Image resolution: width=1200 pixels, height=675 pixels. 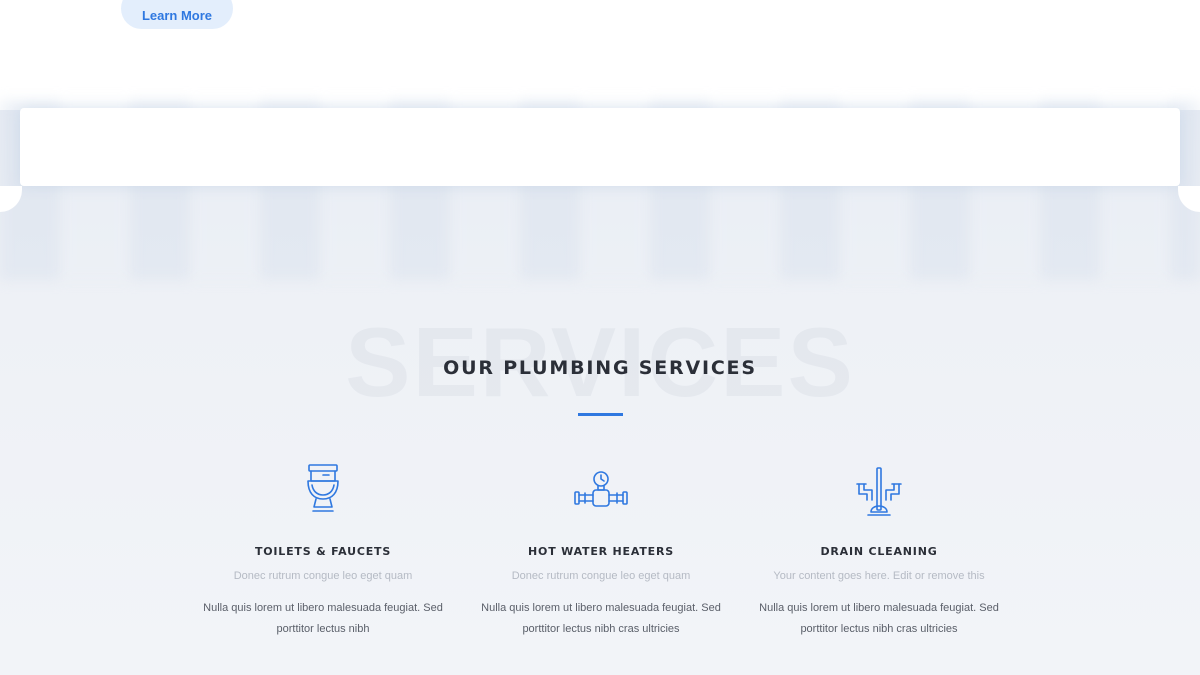 What do you see at coordinates (323, 488) in the screenshot?
I see `toilet-icon` at bounding box center [323, 488].